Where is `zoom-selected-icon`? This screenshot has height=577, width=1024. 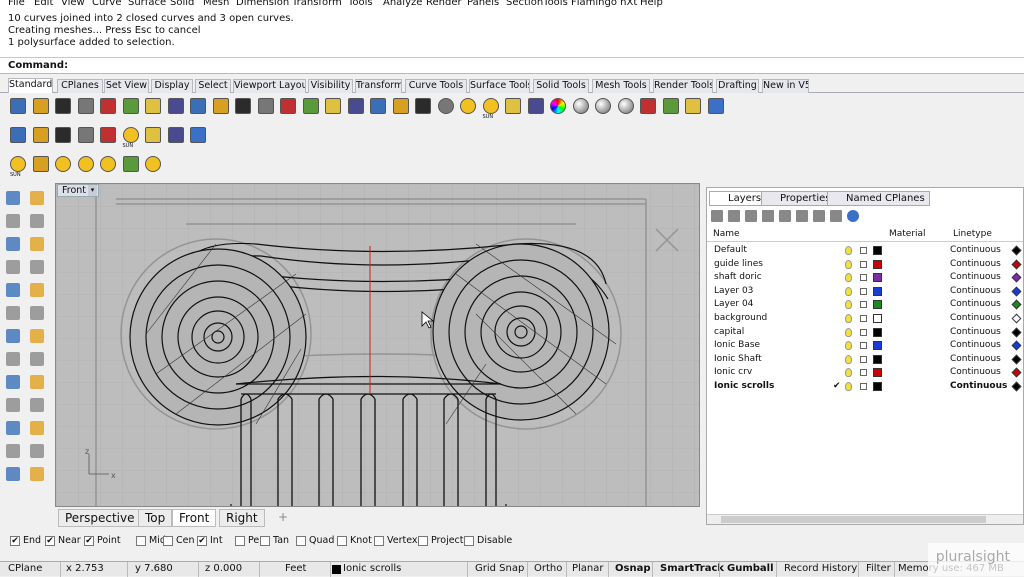
zoom-selected-icon is located at coordinates (333, 106).